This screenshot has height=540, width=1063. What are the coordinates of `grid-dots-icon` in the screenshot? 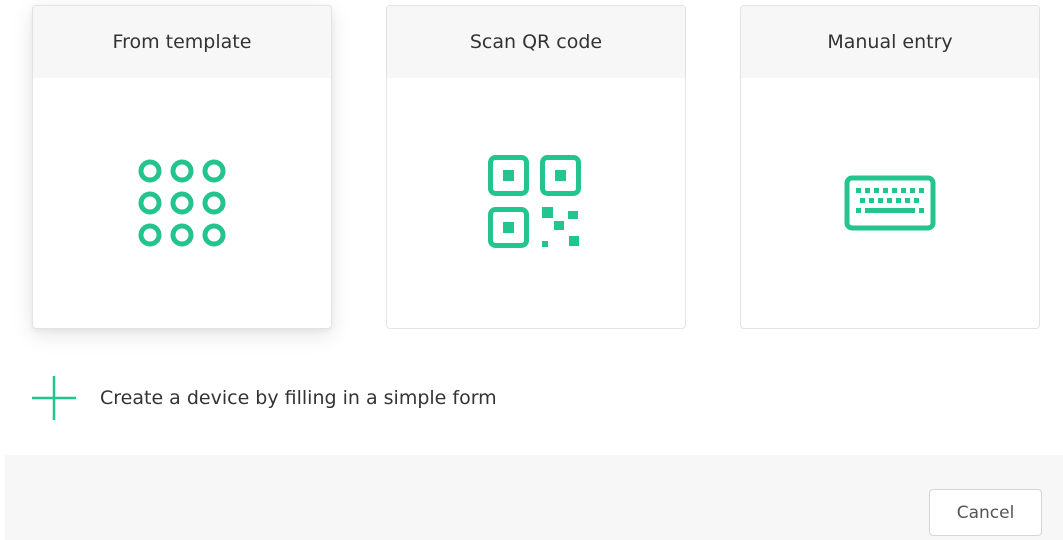 It's located at (182, 203).